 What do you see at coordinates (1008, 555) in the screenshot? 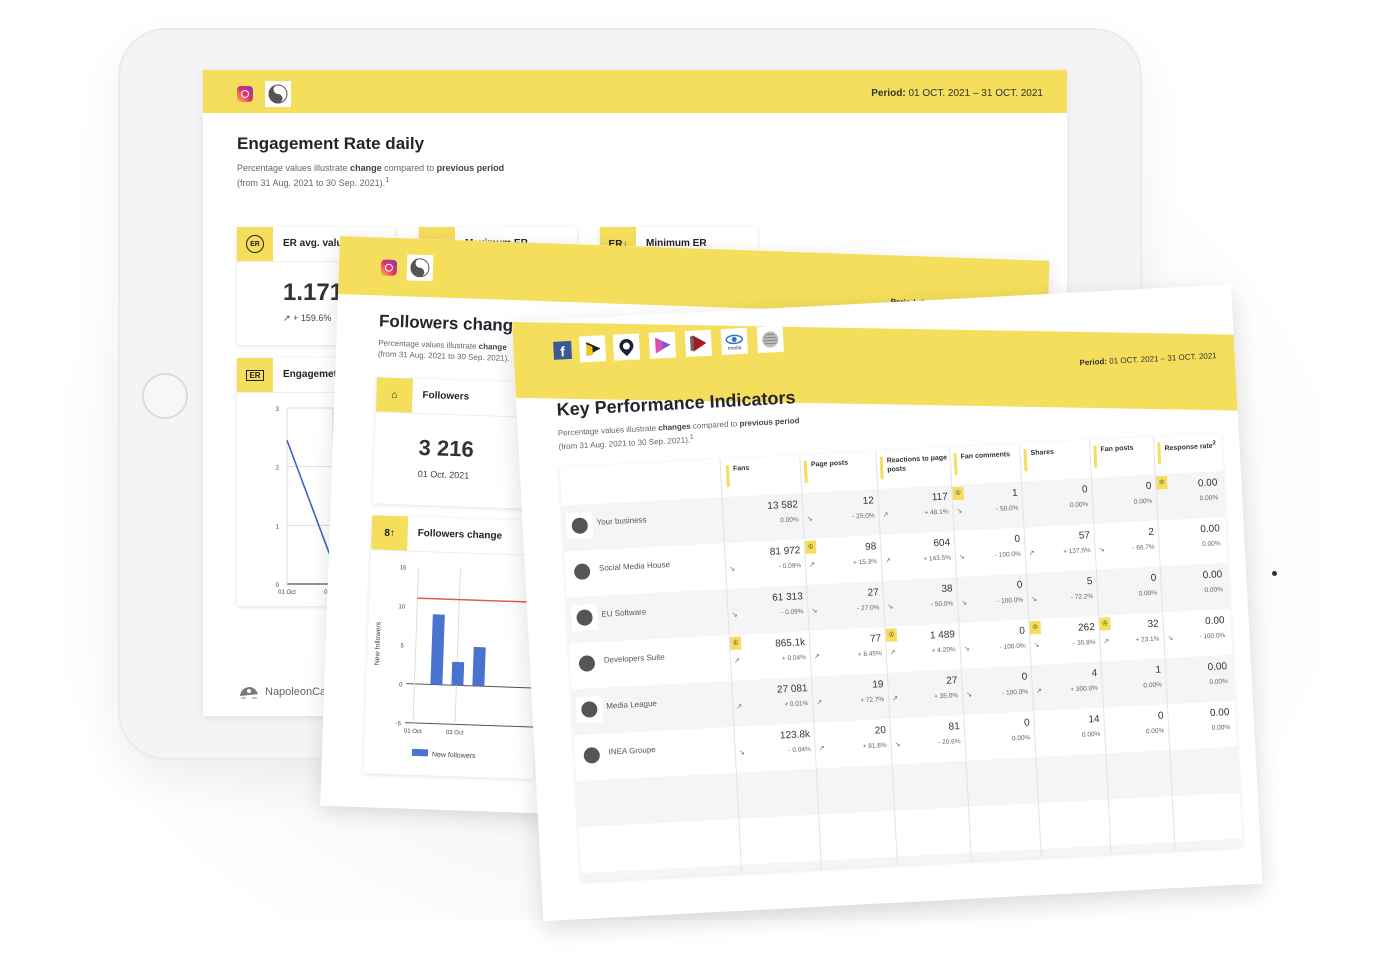
I see `kpi-change: - 100.0%` at bounding box center [1008, 555].